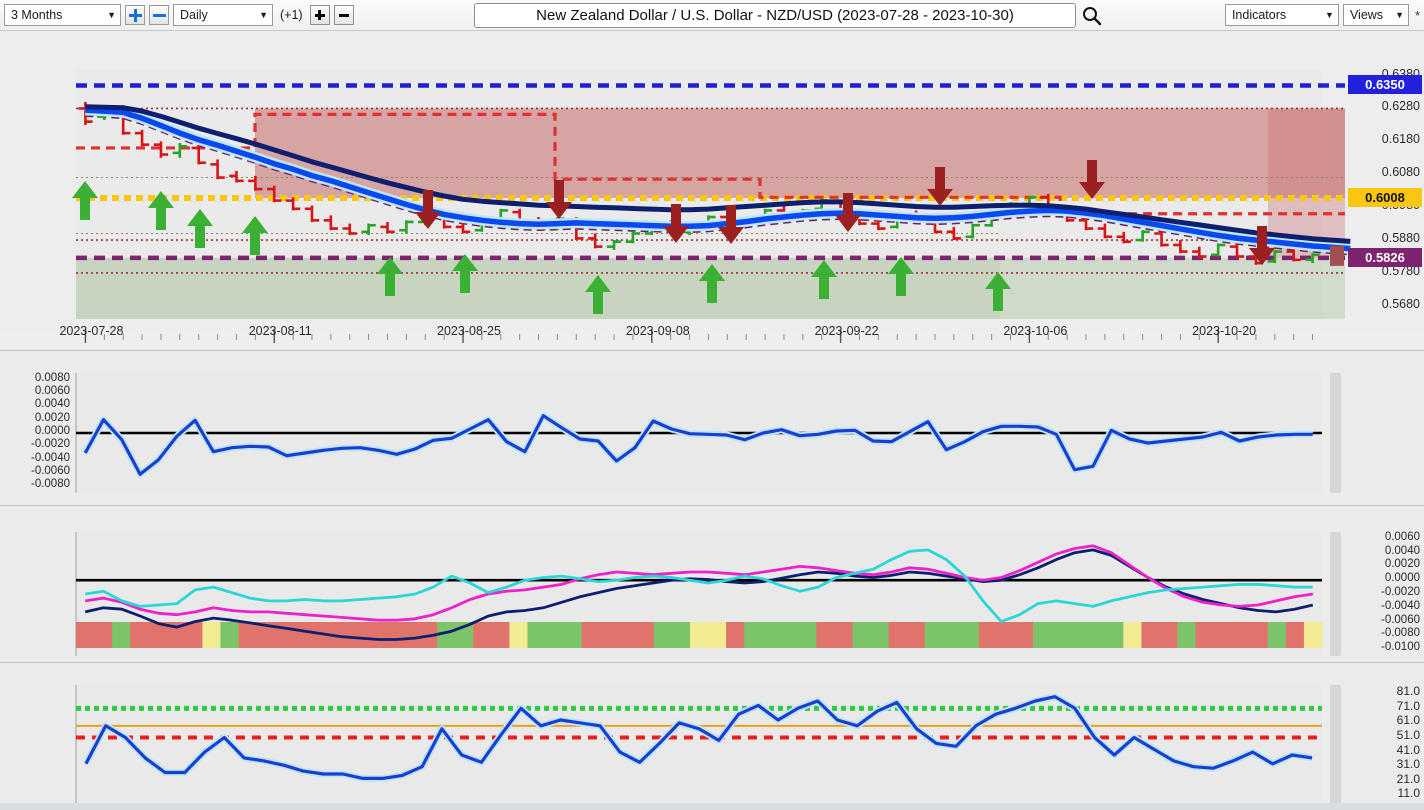 The image size is (1424, 810). Describe the element at coordinates (1408, 749) in the screenshot. I see `rsi-y-tick: 41.0` at that location.